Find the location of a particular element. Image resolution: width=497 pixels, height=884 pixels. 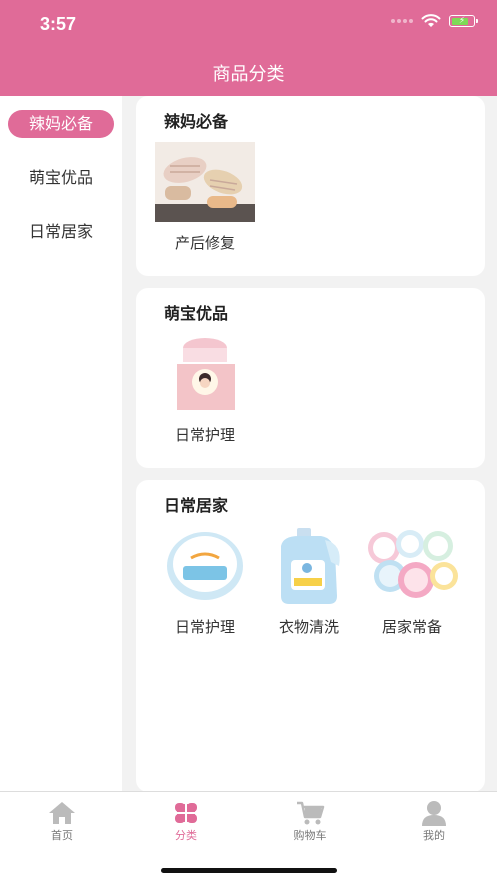

section-title: 日常居家 is located at coordinates (196, 505).